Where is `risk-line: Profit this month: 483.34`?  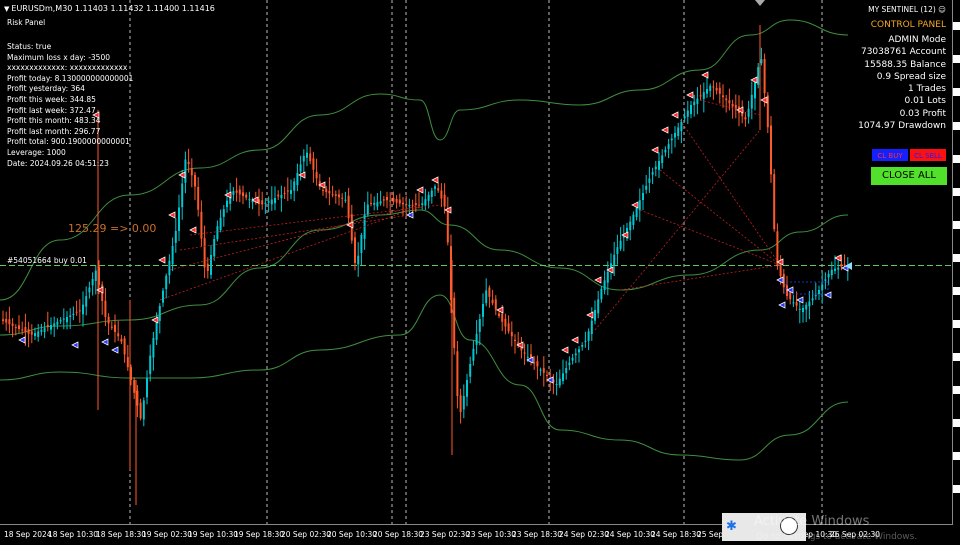
risk-line: Profit this month: 483.34 is located at coordinates (54, 121).